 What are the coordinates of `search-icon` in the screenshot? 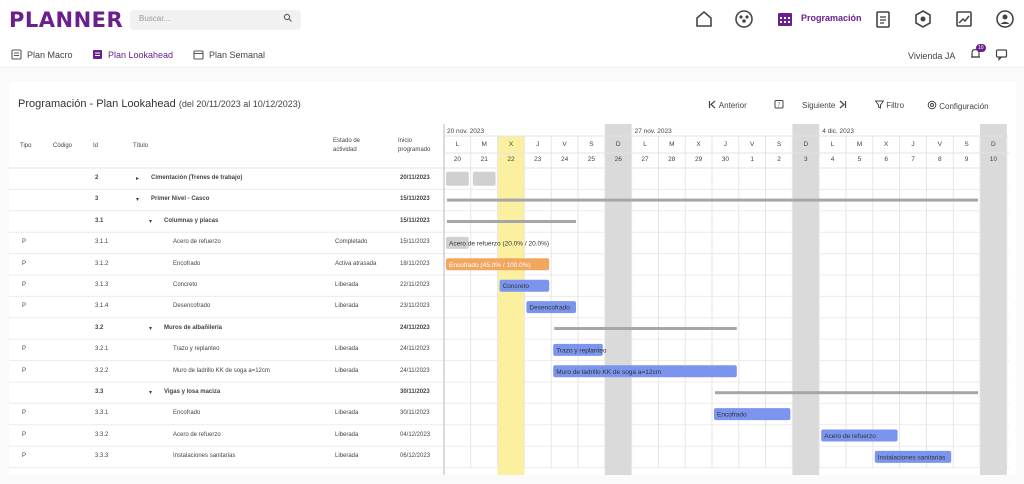 It's located at (288, 18).